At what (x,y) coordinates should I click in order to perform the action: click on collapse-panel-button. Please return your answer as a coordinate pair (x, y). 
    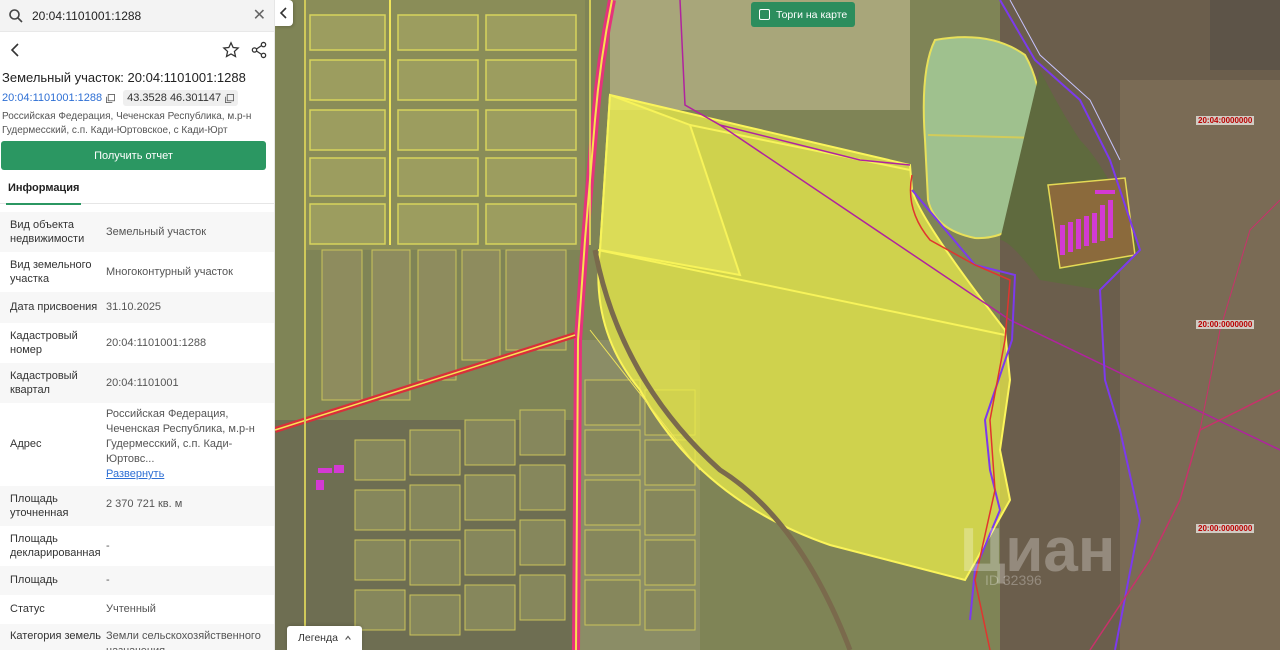
    Looking at the image, I should click on (284, 13).